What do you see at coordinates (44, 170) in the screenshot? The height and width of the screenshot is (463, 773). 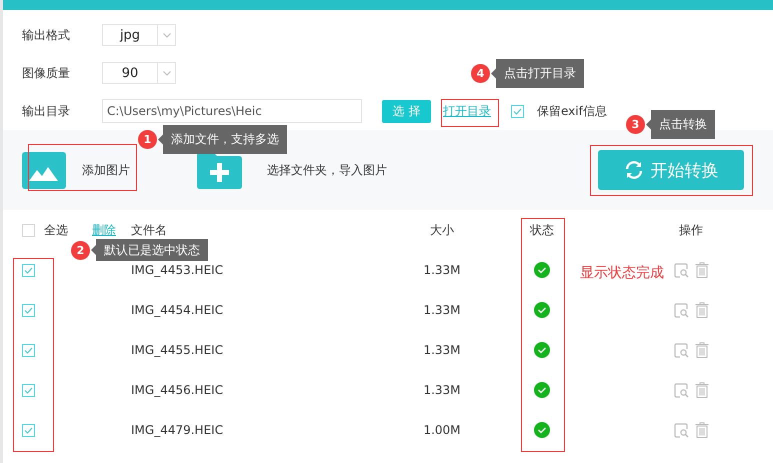 I see `image-icon` at bounding box center [44, 170].